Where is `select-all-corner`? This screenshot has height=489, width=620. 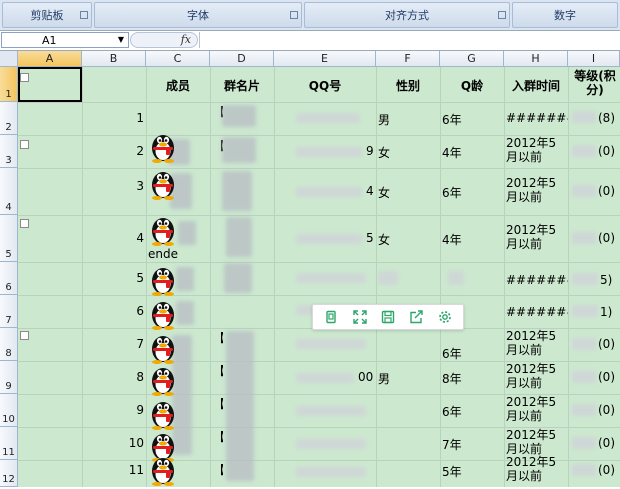
select-all-corner is located at coordinates (9, 59).